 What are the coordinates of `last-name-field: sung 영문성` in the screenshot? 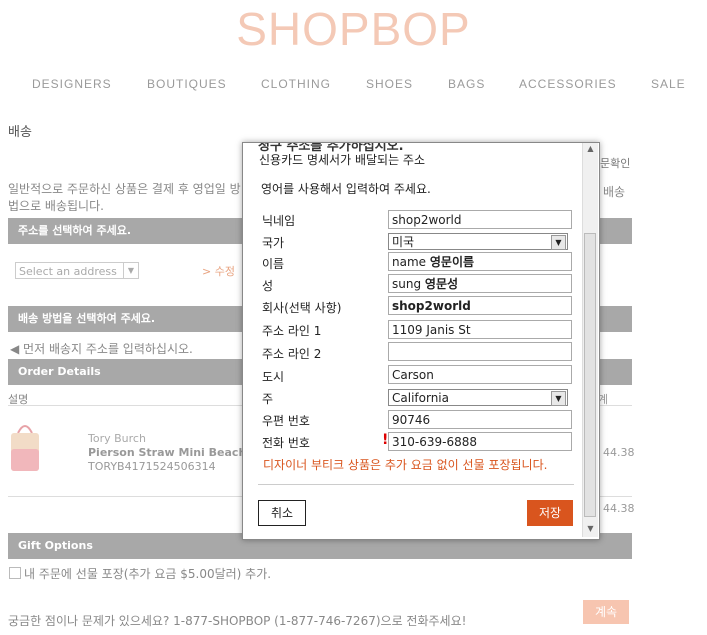 It's located at (480, 283).